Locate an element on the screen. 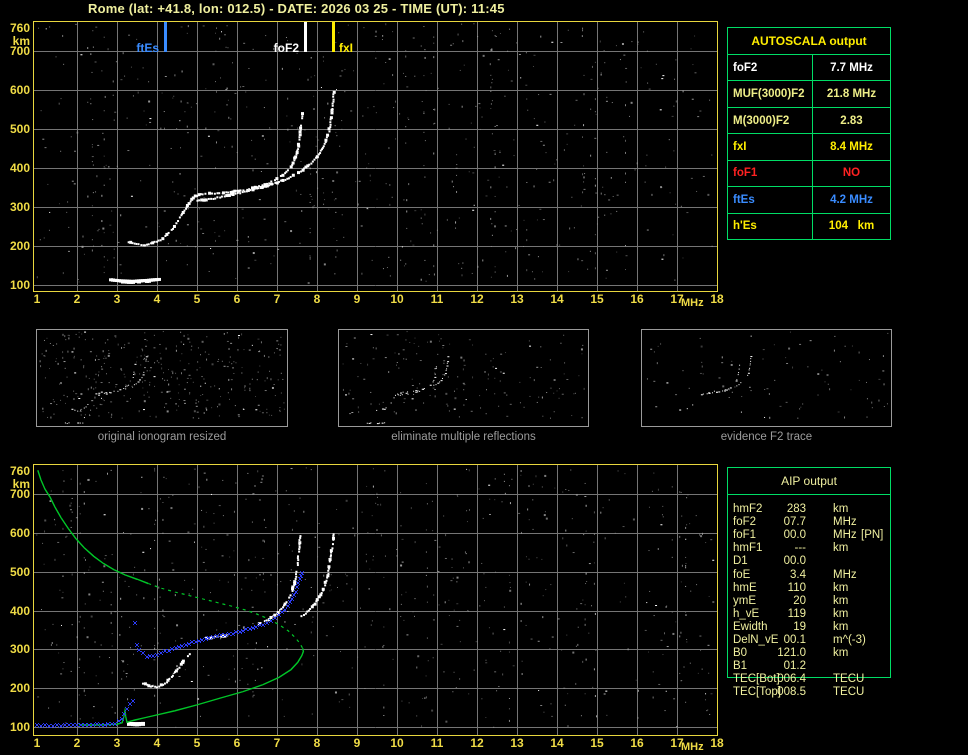  x-tick-label: 11 is located at coordinates (437, 299).